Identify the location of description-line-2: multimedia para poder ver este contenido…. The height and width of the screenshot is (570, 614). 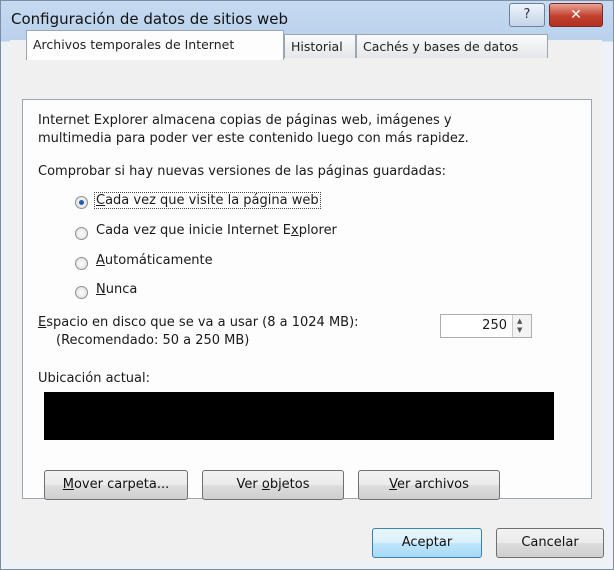
(253, 138).